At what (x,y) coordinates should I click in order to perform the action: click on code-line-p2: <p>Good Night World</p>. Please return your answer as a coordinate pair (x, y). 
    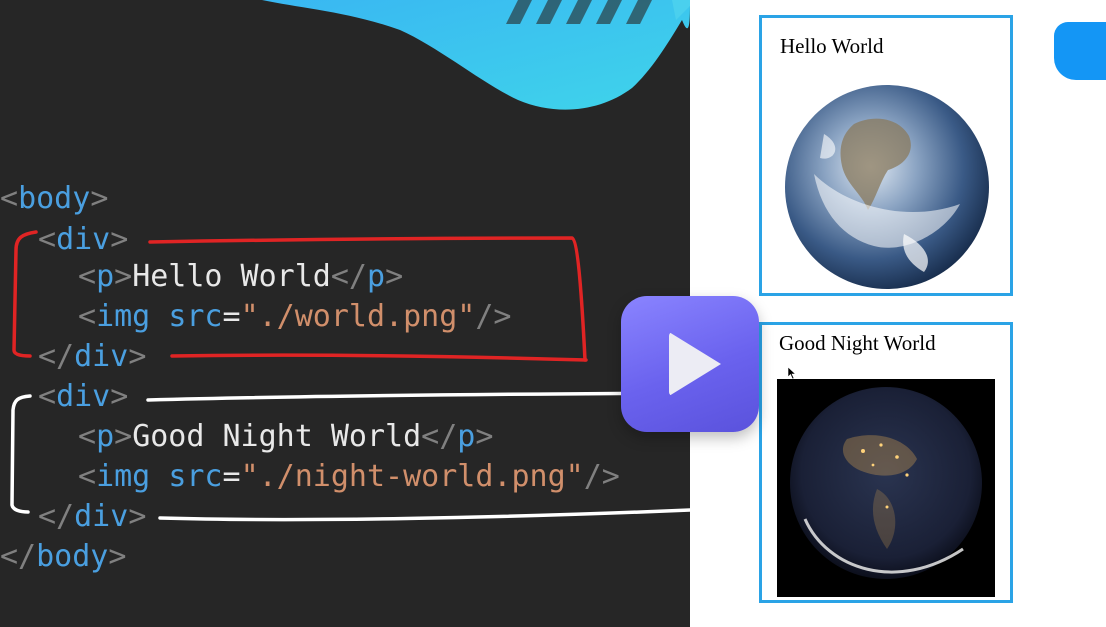
    Looking at the image, I should click on (286, 436).